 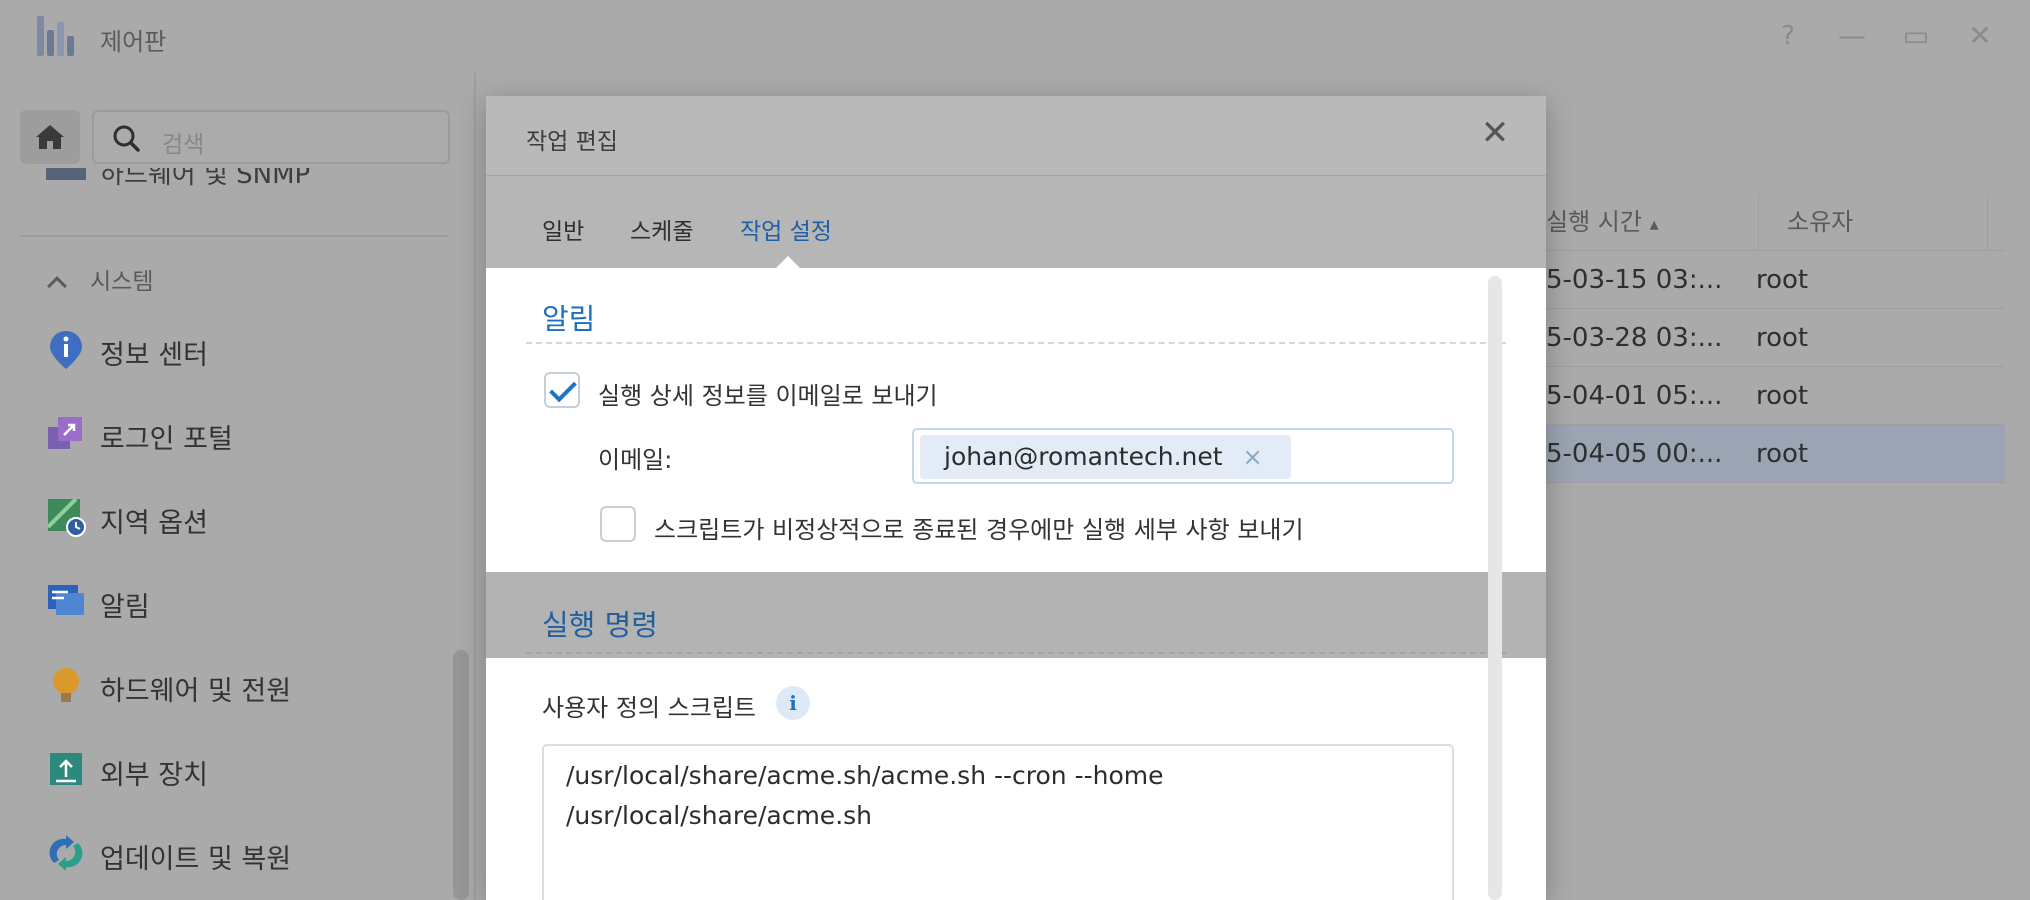 What do you see at coordinates (1253, 457) in the screenshot?
I see `remove-email-icon: ×` at bounding box center [1253, 457].